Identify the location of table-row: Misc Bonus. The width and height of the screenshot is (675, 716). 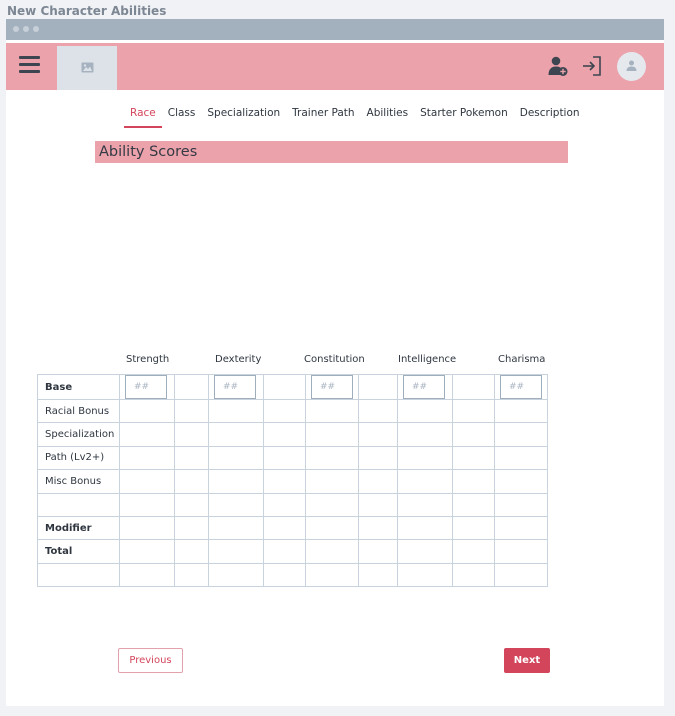
(292, 481).